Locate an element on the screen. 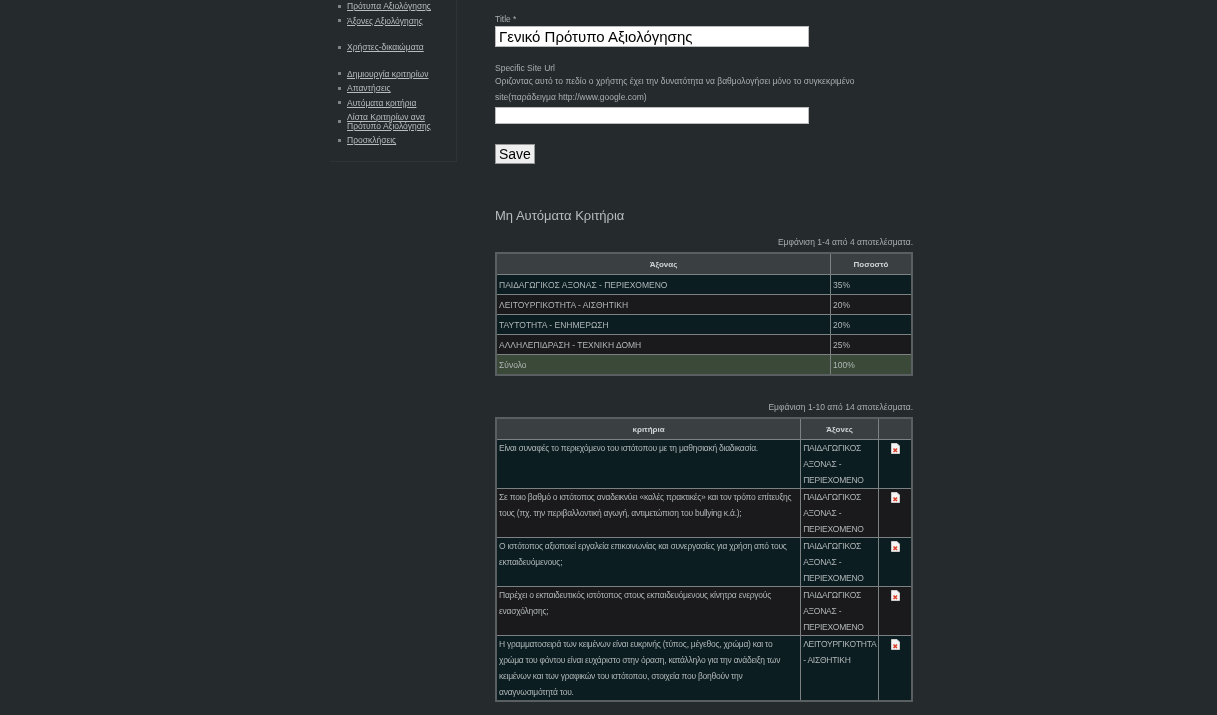  results-summary: Εμφάνιση 1-4 από 4 αποτελέσματα. is located at coordinates (845, 242).